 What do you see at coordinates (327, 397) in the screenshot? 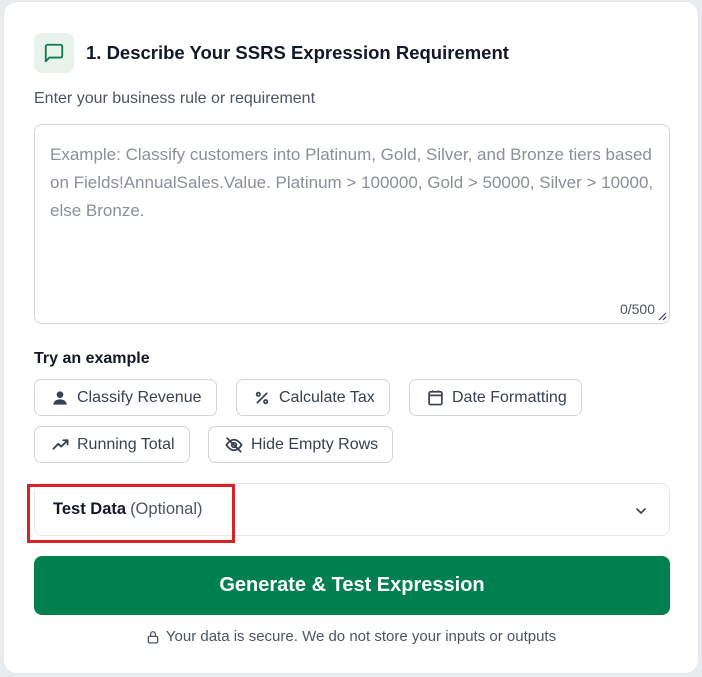
I see `chip-label: Calculate Tax` at bounding box center [327, 397].